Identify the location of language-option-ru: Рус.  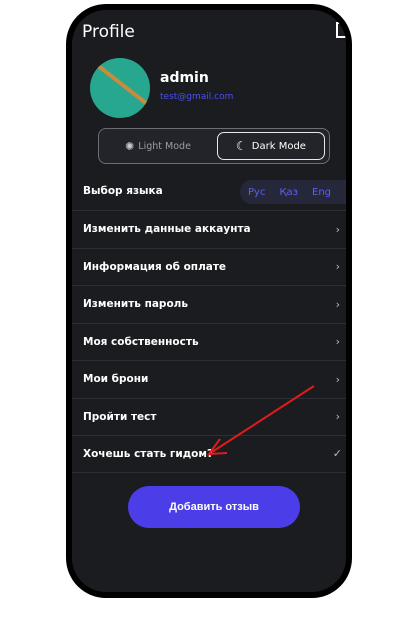
(256, 192).